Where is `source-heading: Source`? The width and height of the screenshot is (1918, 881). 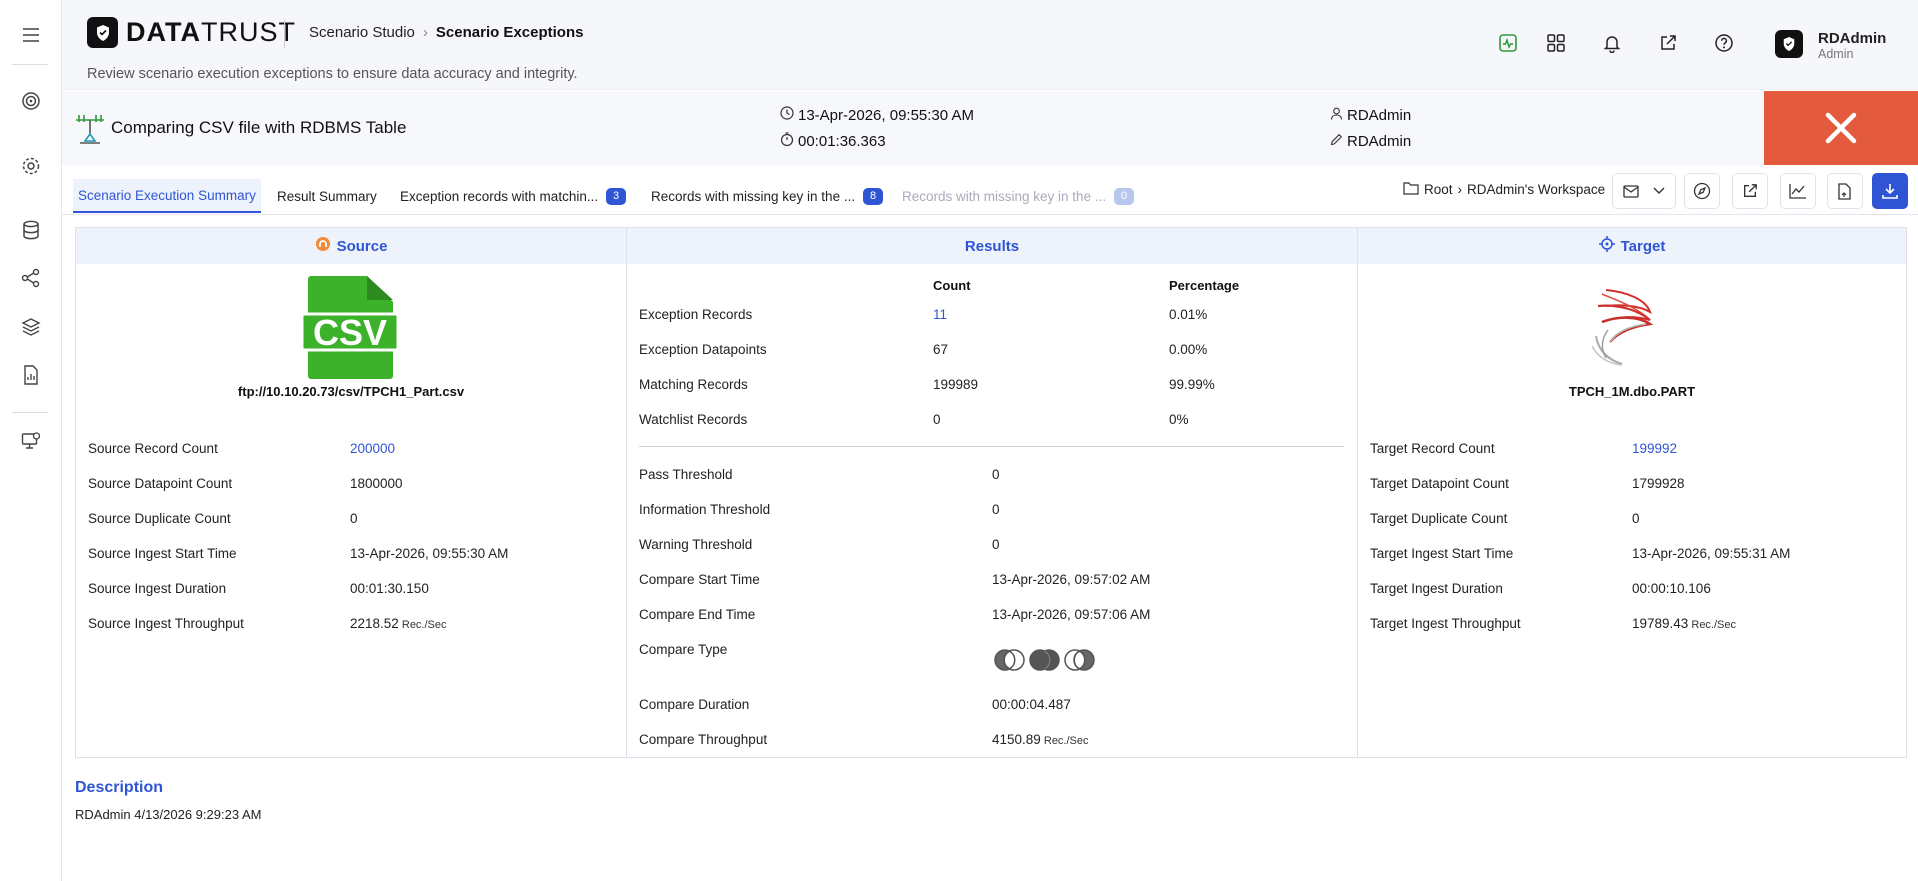
source-heading: Source is located at coordinates (351, 246).